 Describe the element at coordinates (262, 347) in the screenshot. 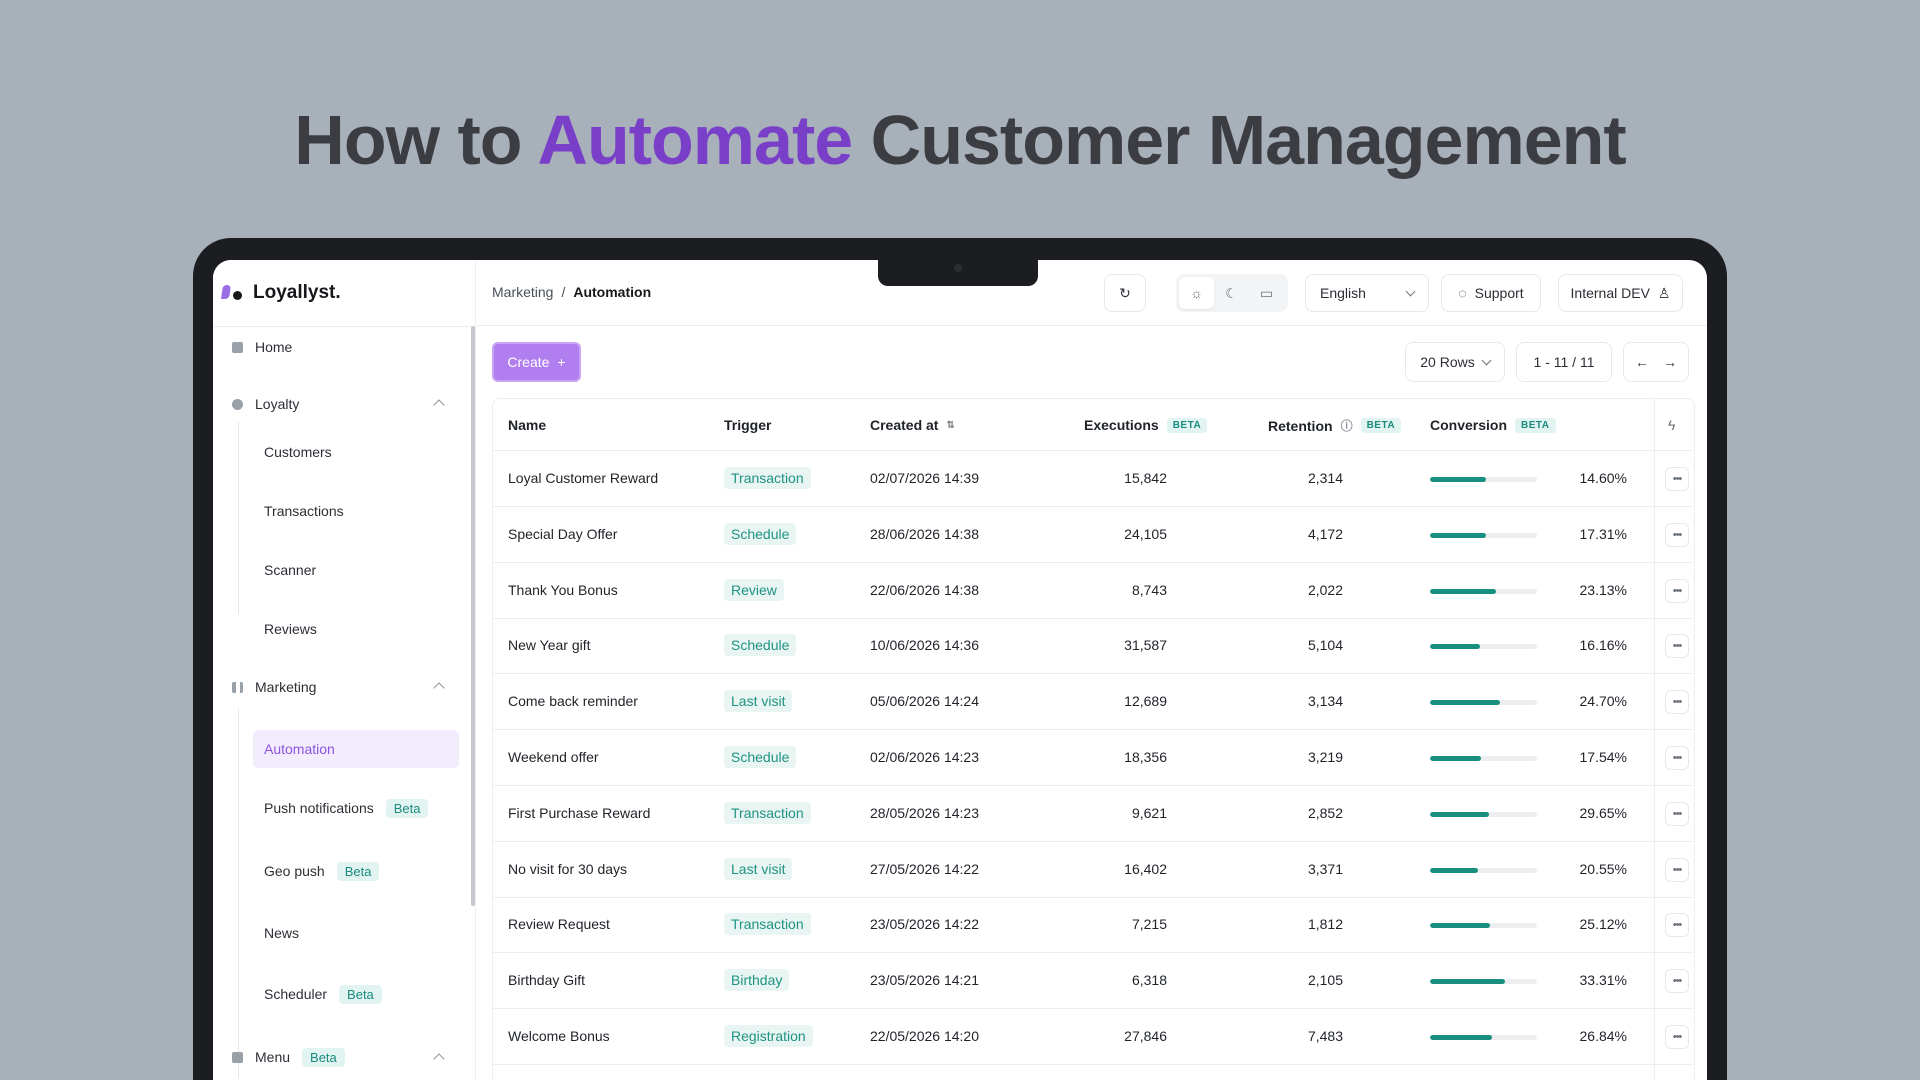

I see `sidebar-item-home: Home` at that location.